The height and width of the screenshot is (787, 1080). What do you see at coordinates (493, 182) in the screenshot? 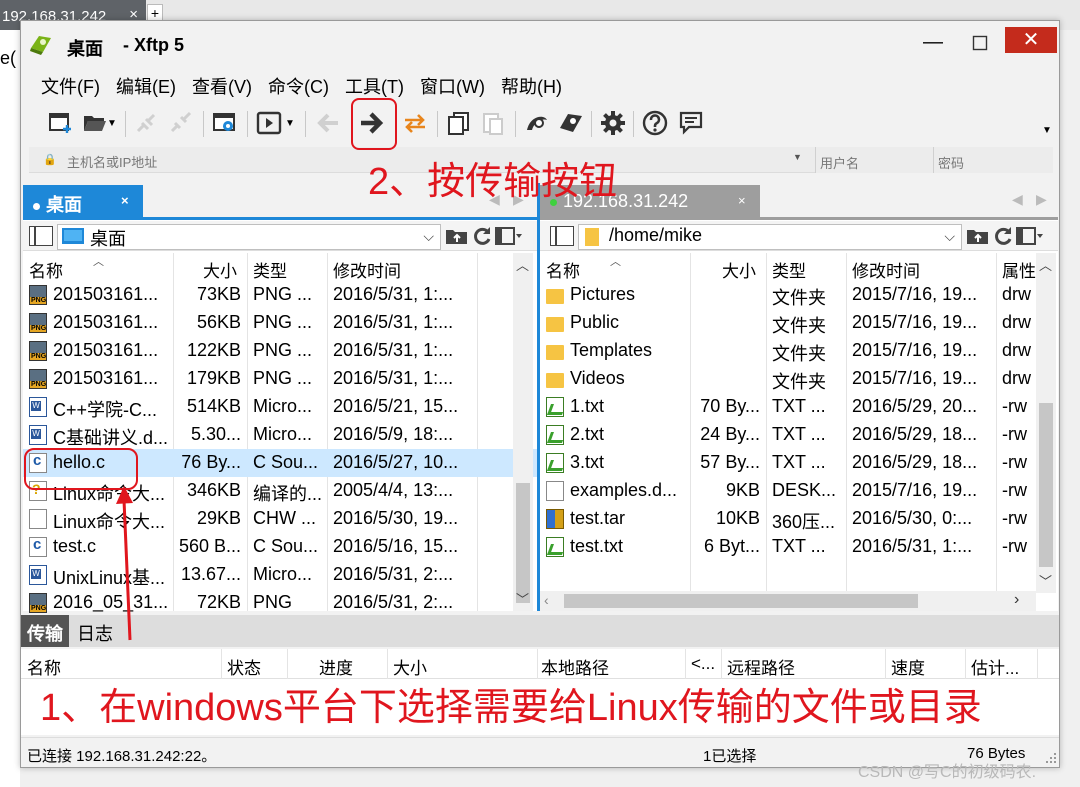
I see `annotation-step-2: 2、按传输按钮` at bounding box center [493, 182].